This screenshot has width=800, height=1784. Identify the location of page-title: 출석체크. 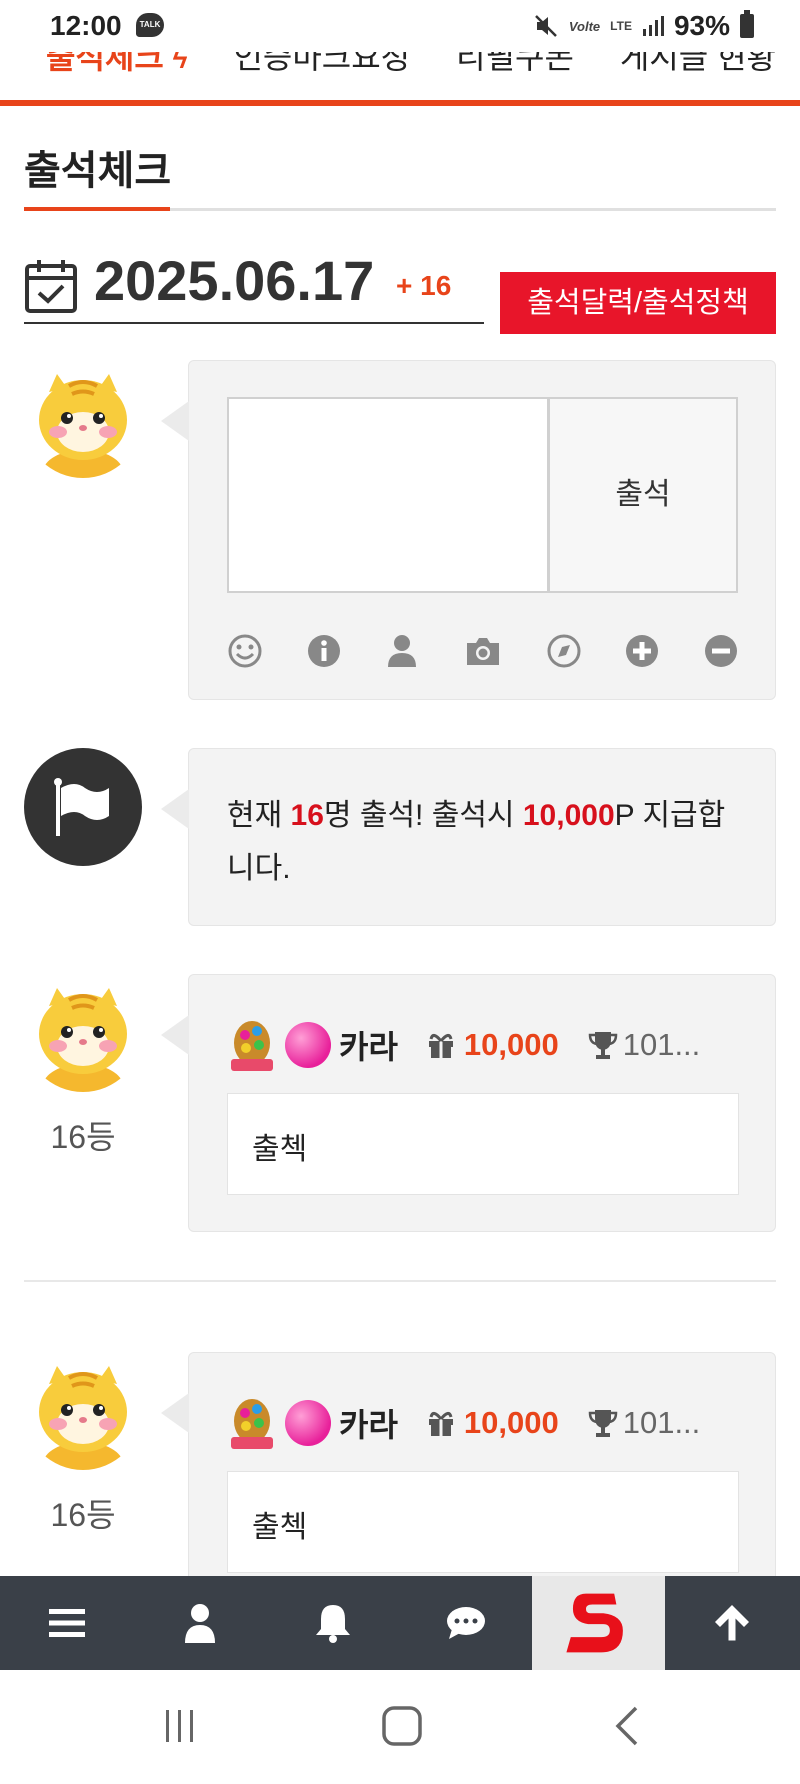
(98, 171).